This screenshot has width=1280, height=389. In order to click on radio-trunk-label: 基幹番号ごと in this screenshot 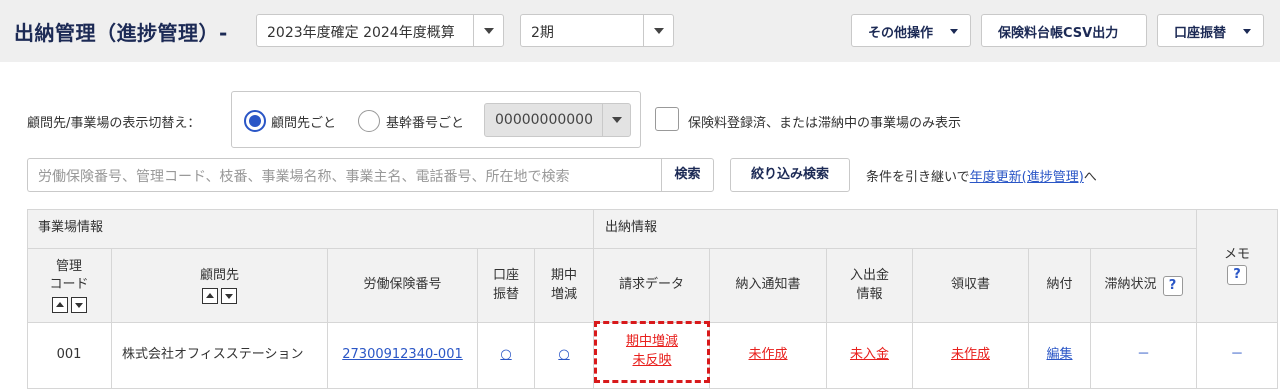, I will do `click(425, 123)`.